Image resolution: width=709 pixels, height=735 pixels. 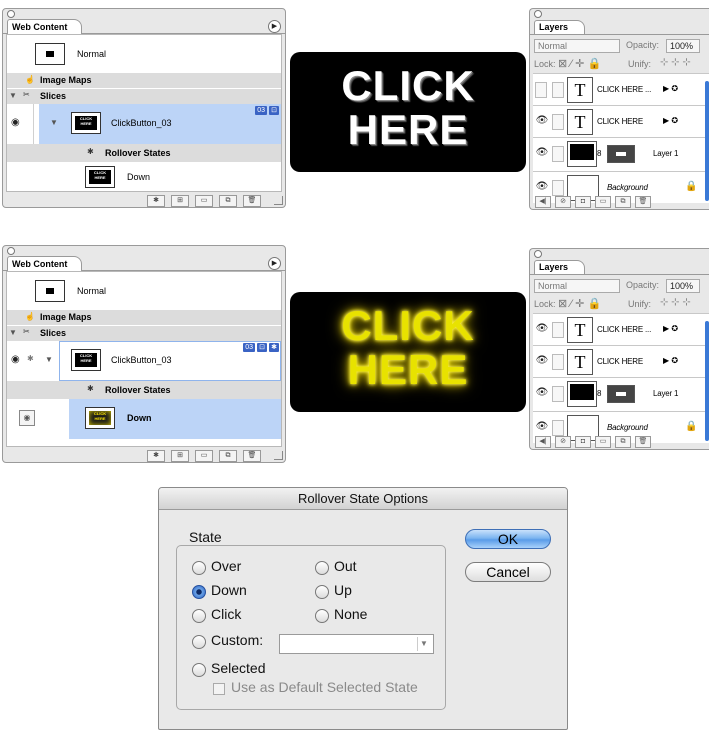 What do you see at coordinates (199, 670) in the screenshot?
I see `radio-selected` at bounding box center [199, 670].